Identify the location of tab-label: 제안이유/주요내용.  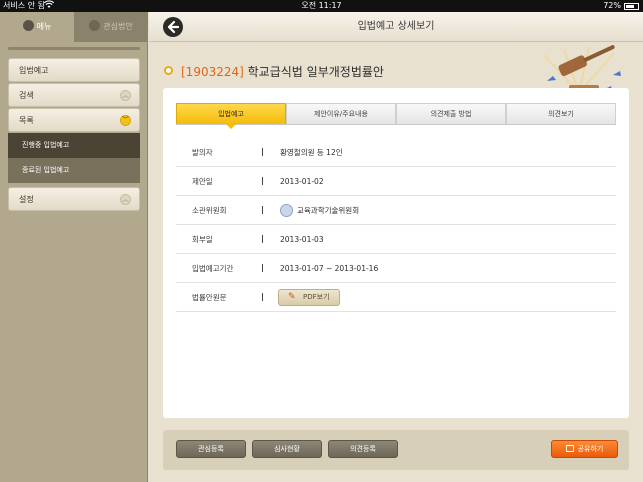
(341, 114).